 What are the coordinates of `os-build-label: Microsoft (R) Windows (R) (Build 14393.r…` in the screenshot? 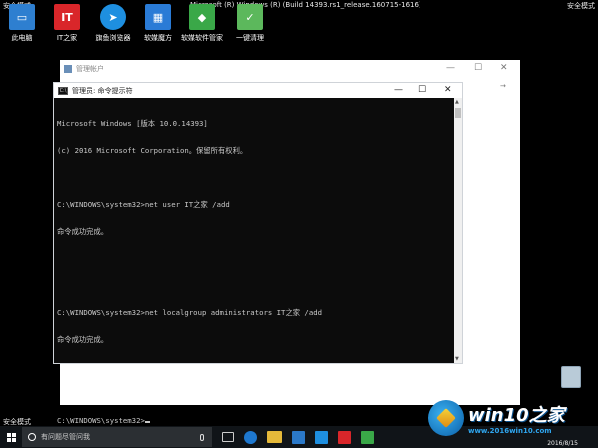 It's located at (305, 5).